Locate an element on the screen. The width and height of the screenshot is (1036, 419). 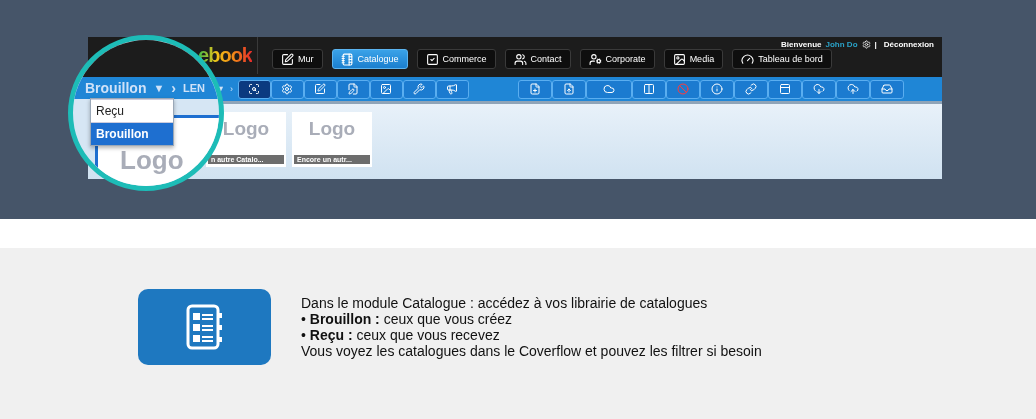
layout-icon is located at coordinates (785, 89).